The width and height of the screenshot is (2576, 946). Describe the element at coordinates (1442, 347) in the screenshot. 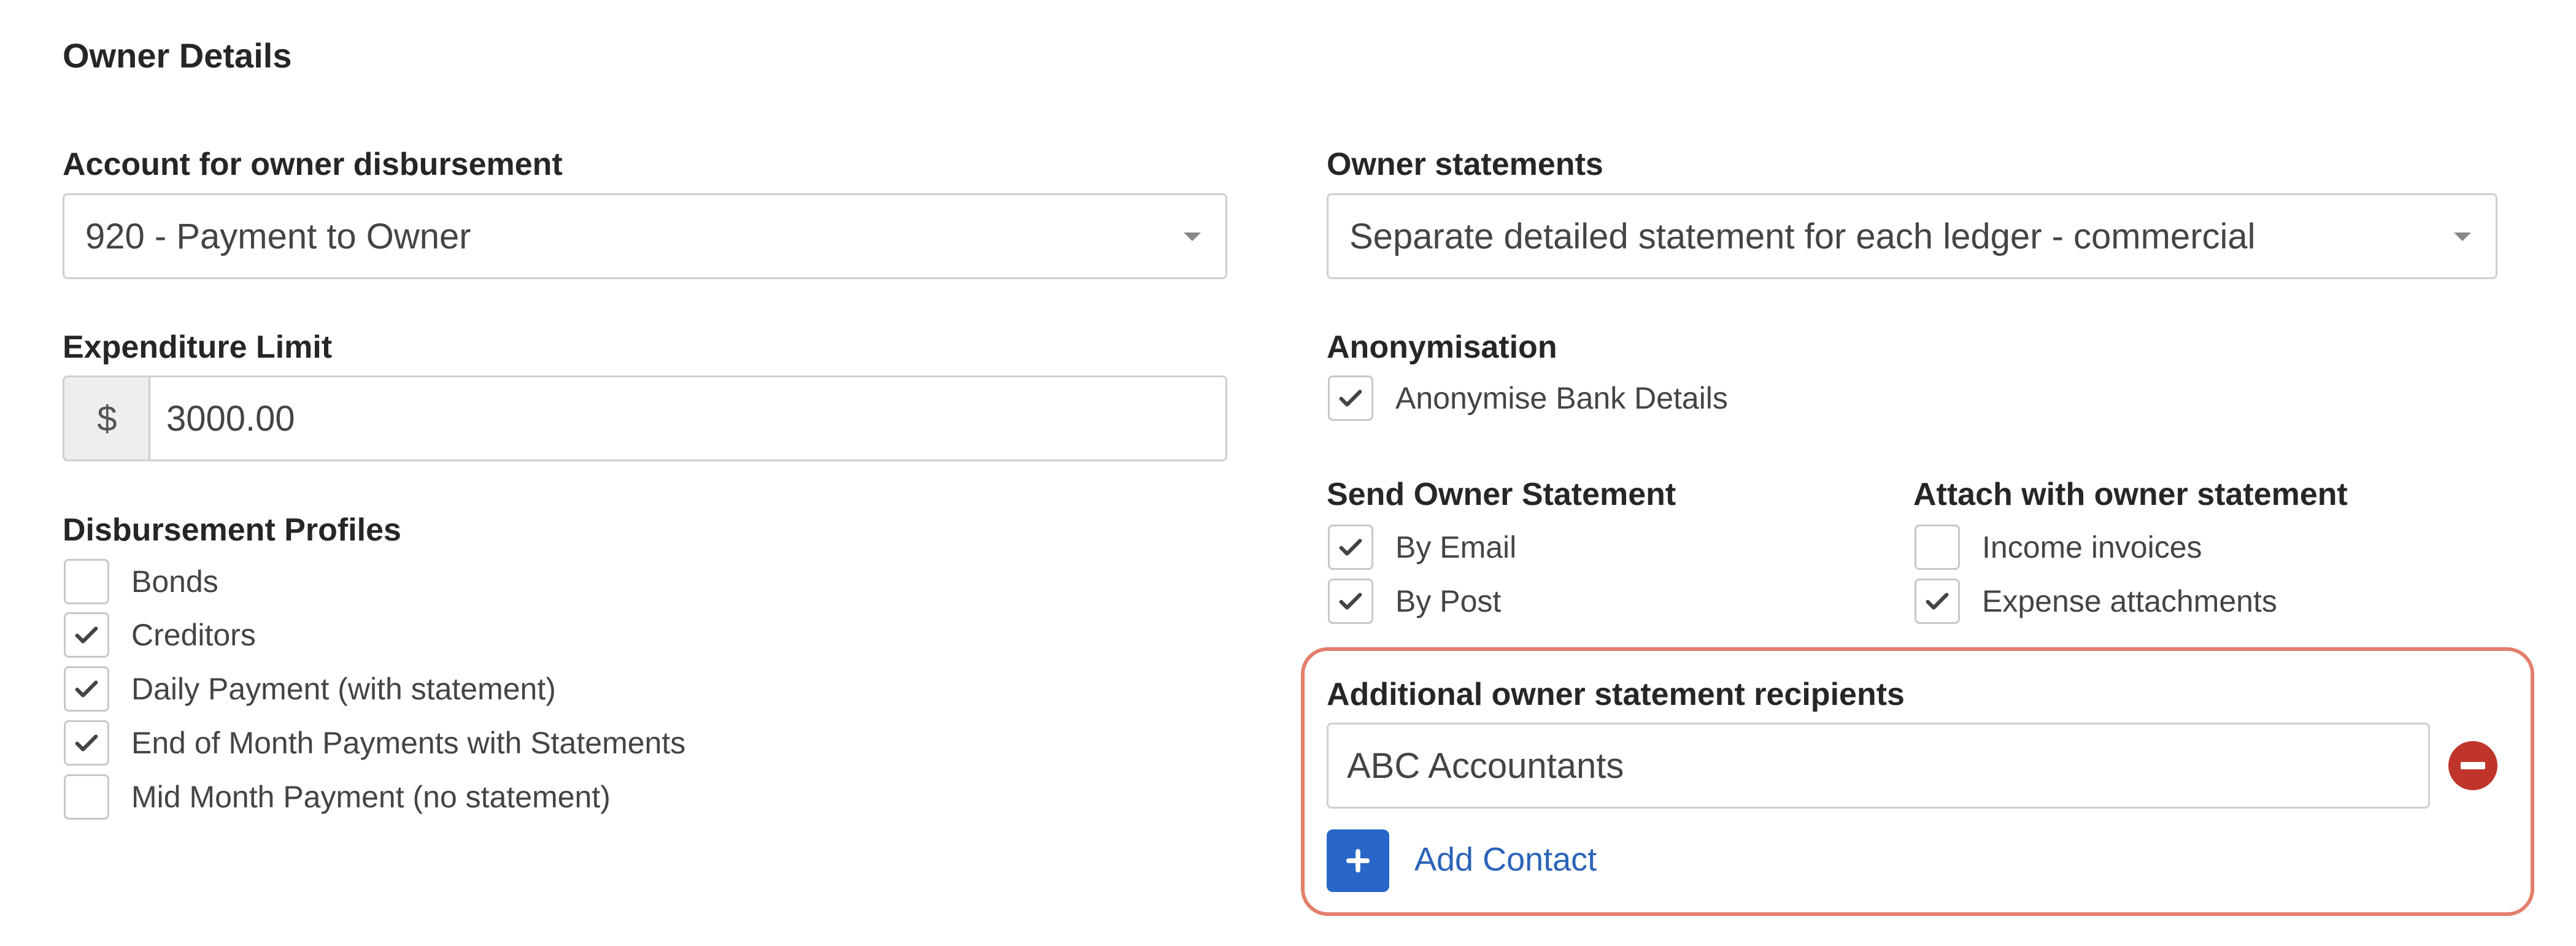

I see `anonymisation-label: Anonymisation` at that location.